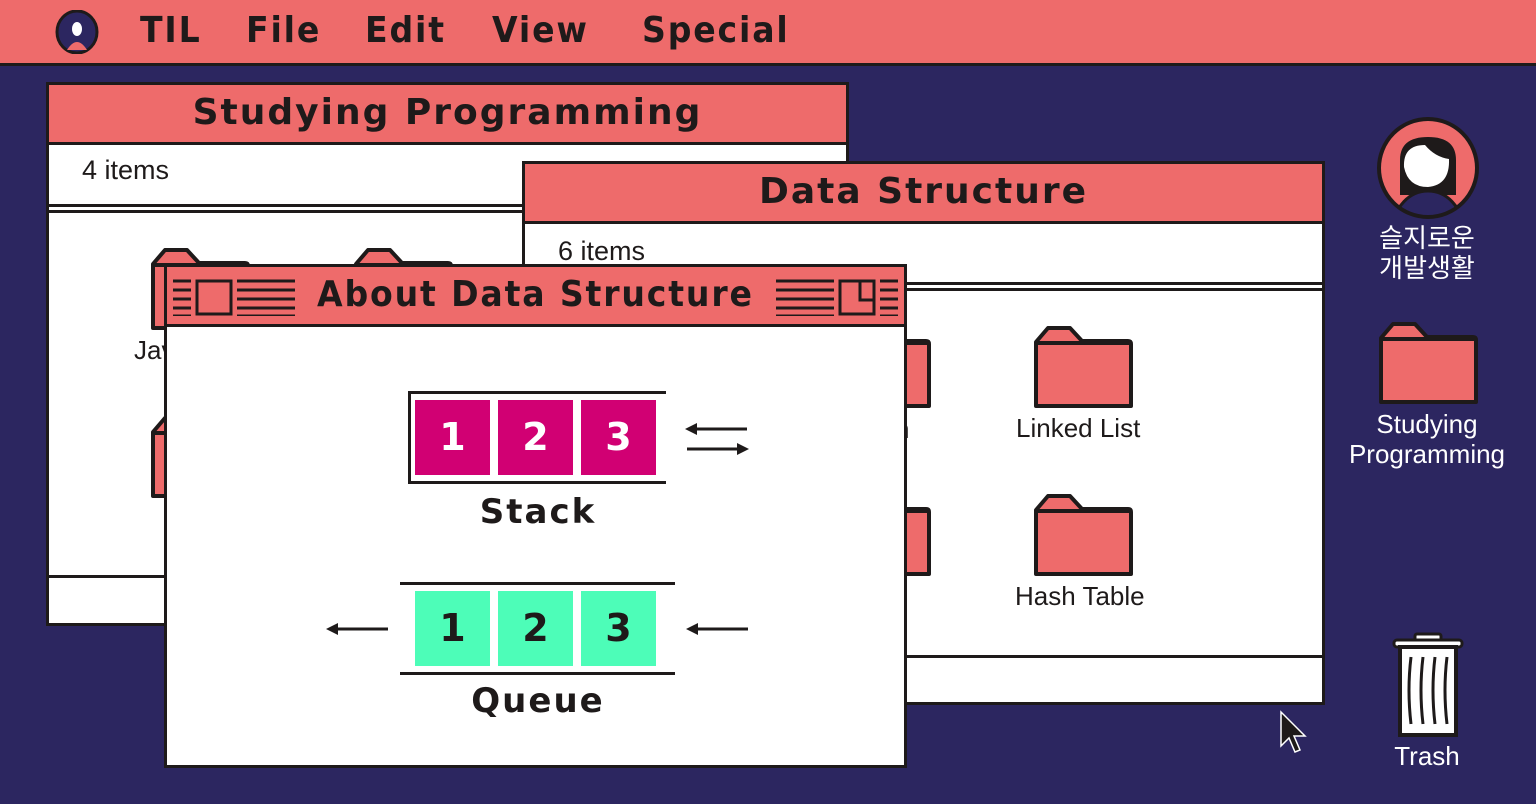 This screenshot has height=804, width=1536. Describe the element at coordinates (171, 30) in the screenshot. I see `menu-til: TIL` at that location.